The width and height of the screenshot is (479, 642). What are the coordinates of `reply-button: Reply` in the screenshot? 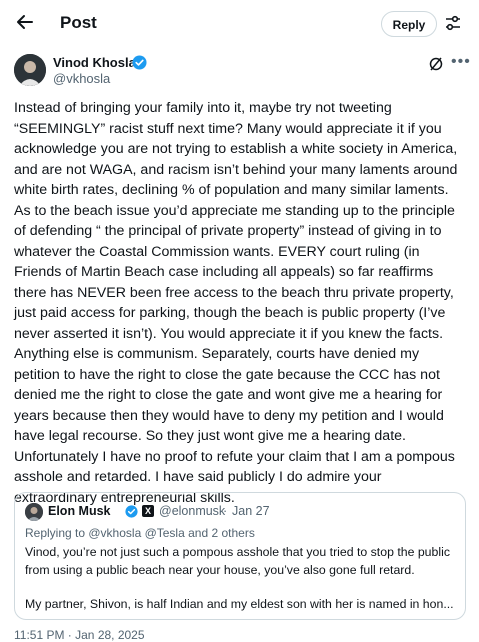 It's located at (409, 24).